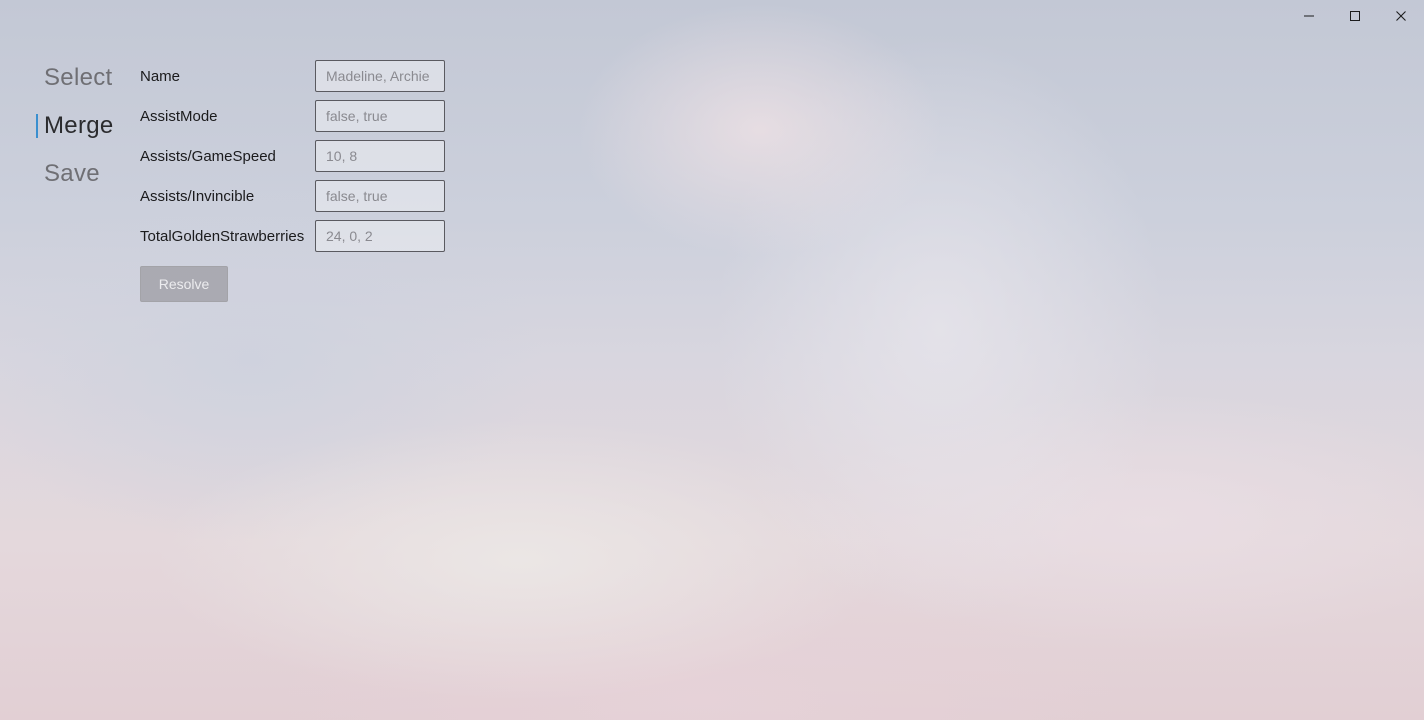 This screenshot has height=720, width=1424. I want to click on close-button, so click(1401, 16).